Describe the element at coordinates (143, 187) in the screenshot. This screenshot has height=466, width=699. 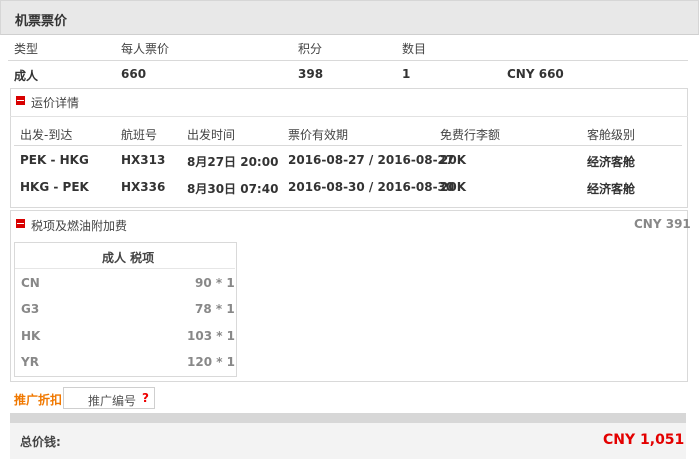
I see `fare-row-flight: HX336` at that location.